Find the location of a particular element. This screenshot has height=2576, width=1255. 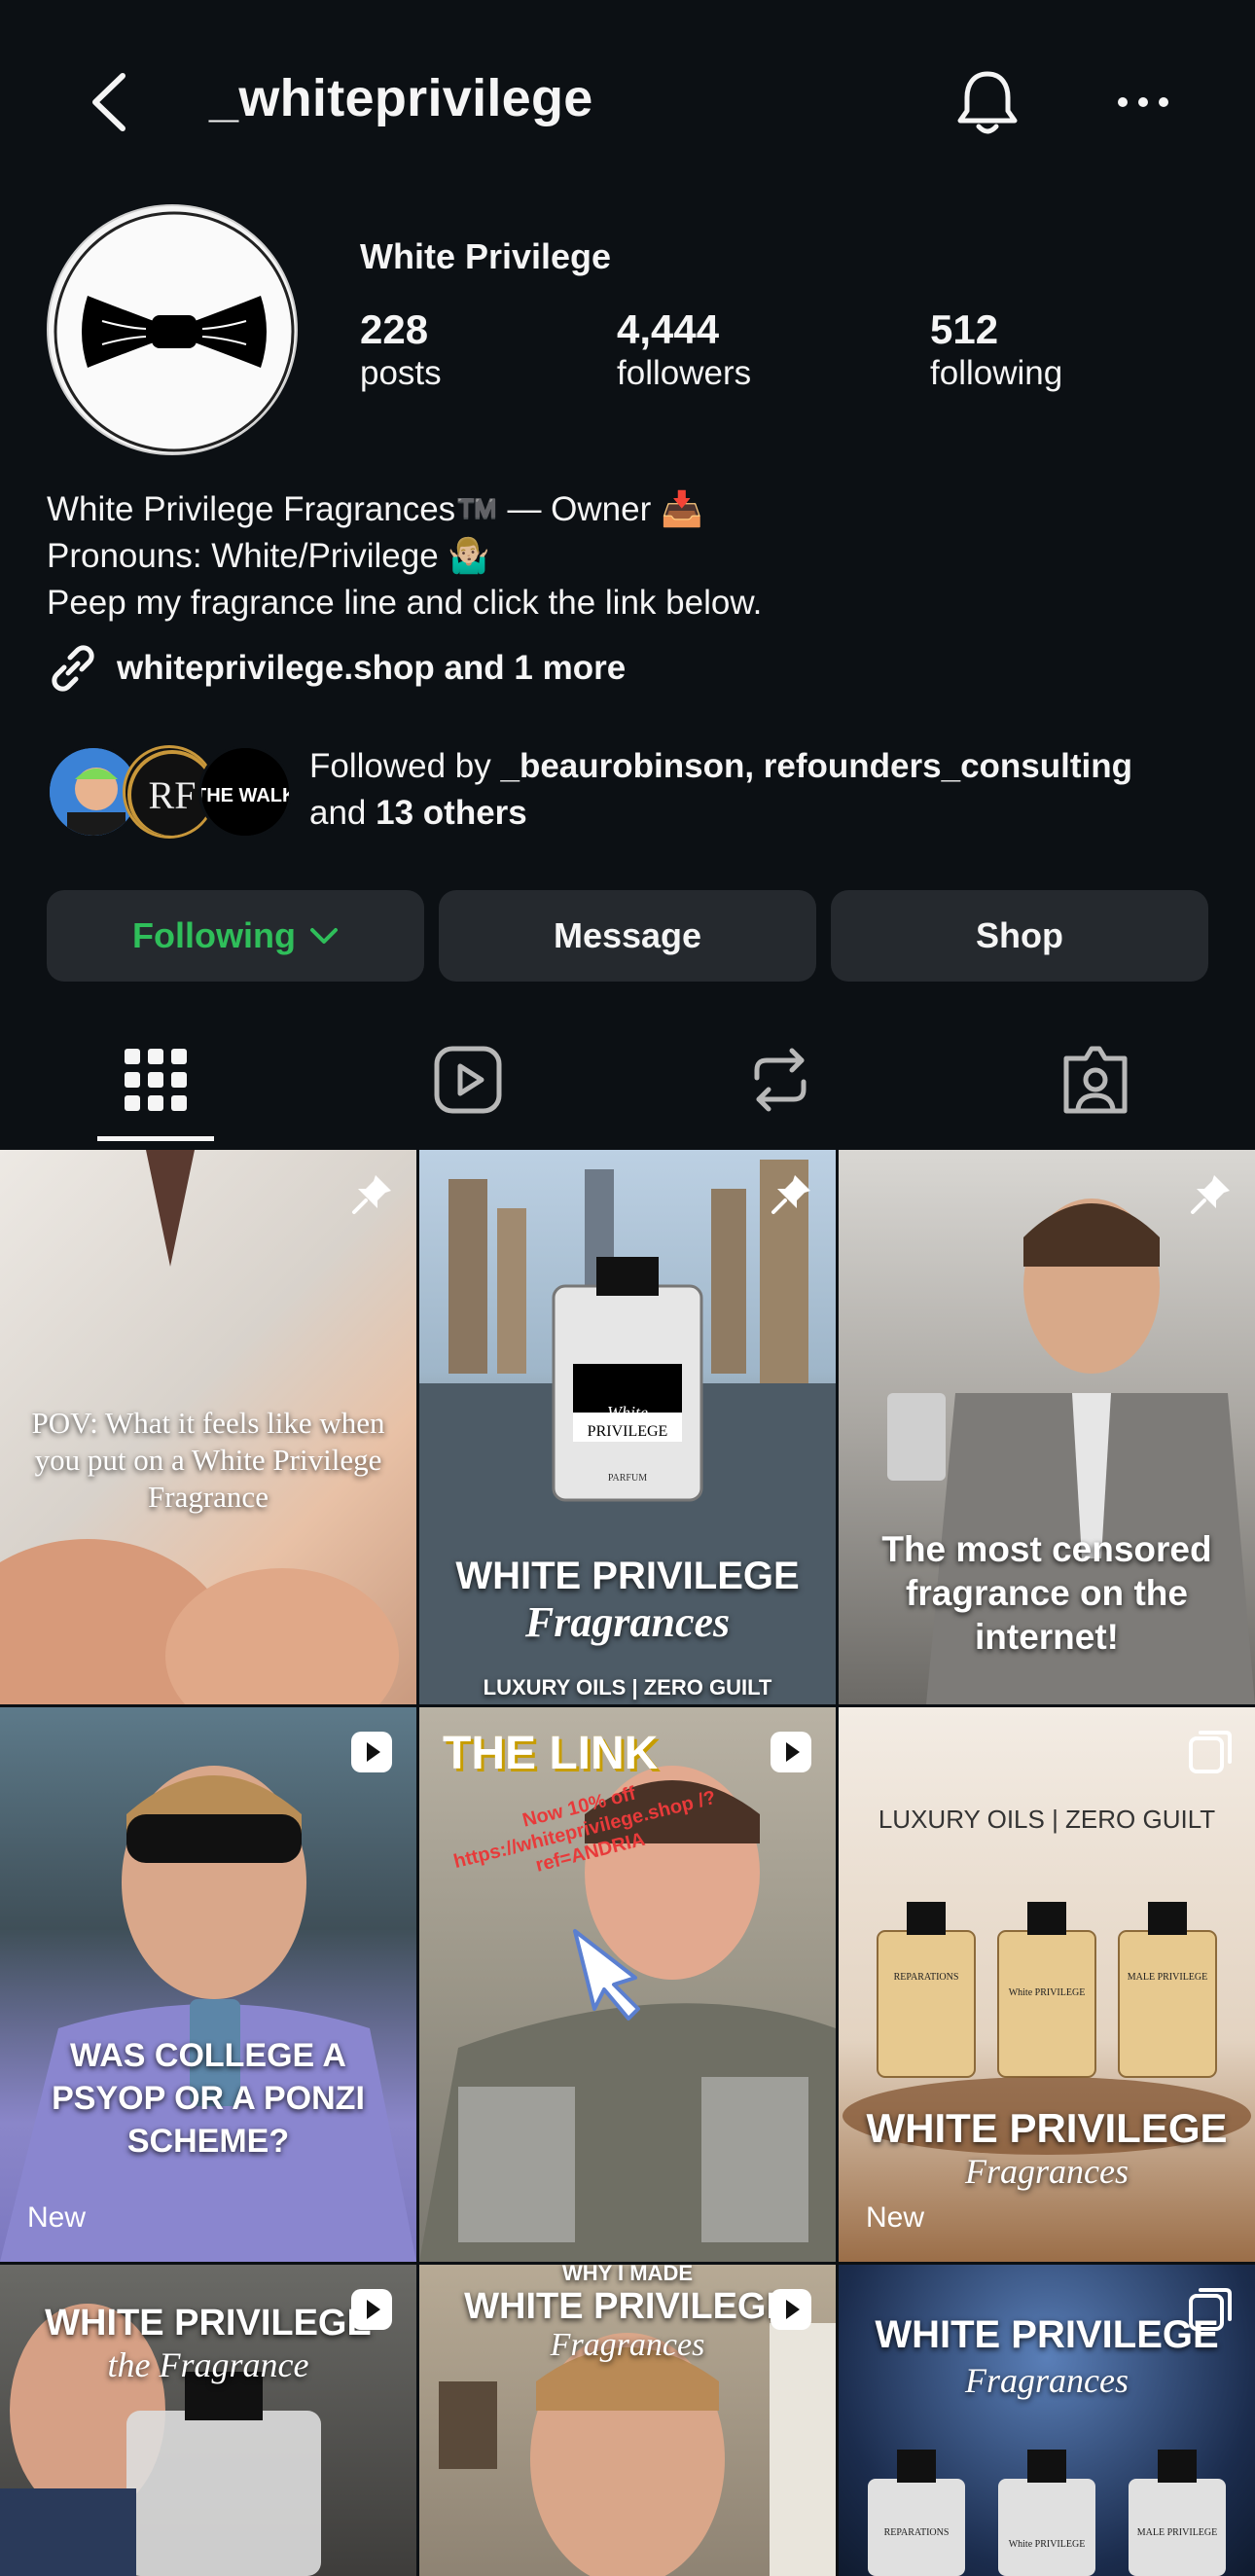

active-tab-indicator is located at coordinates (155, 1138).